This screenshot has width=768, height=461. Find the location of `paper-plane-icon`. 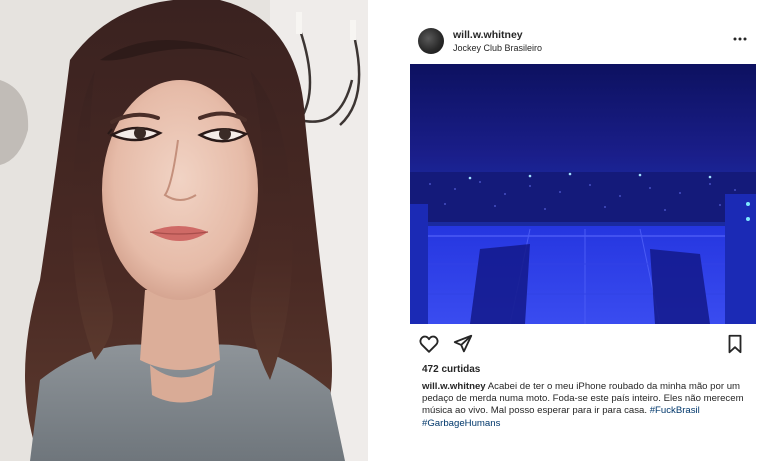

paper-plane-icon is located at coordinates (463, 344).